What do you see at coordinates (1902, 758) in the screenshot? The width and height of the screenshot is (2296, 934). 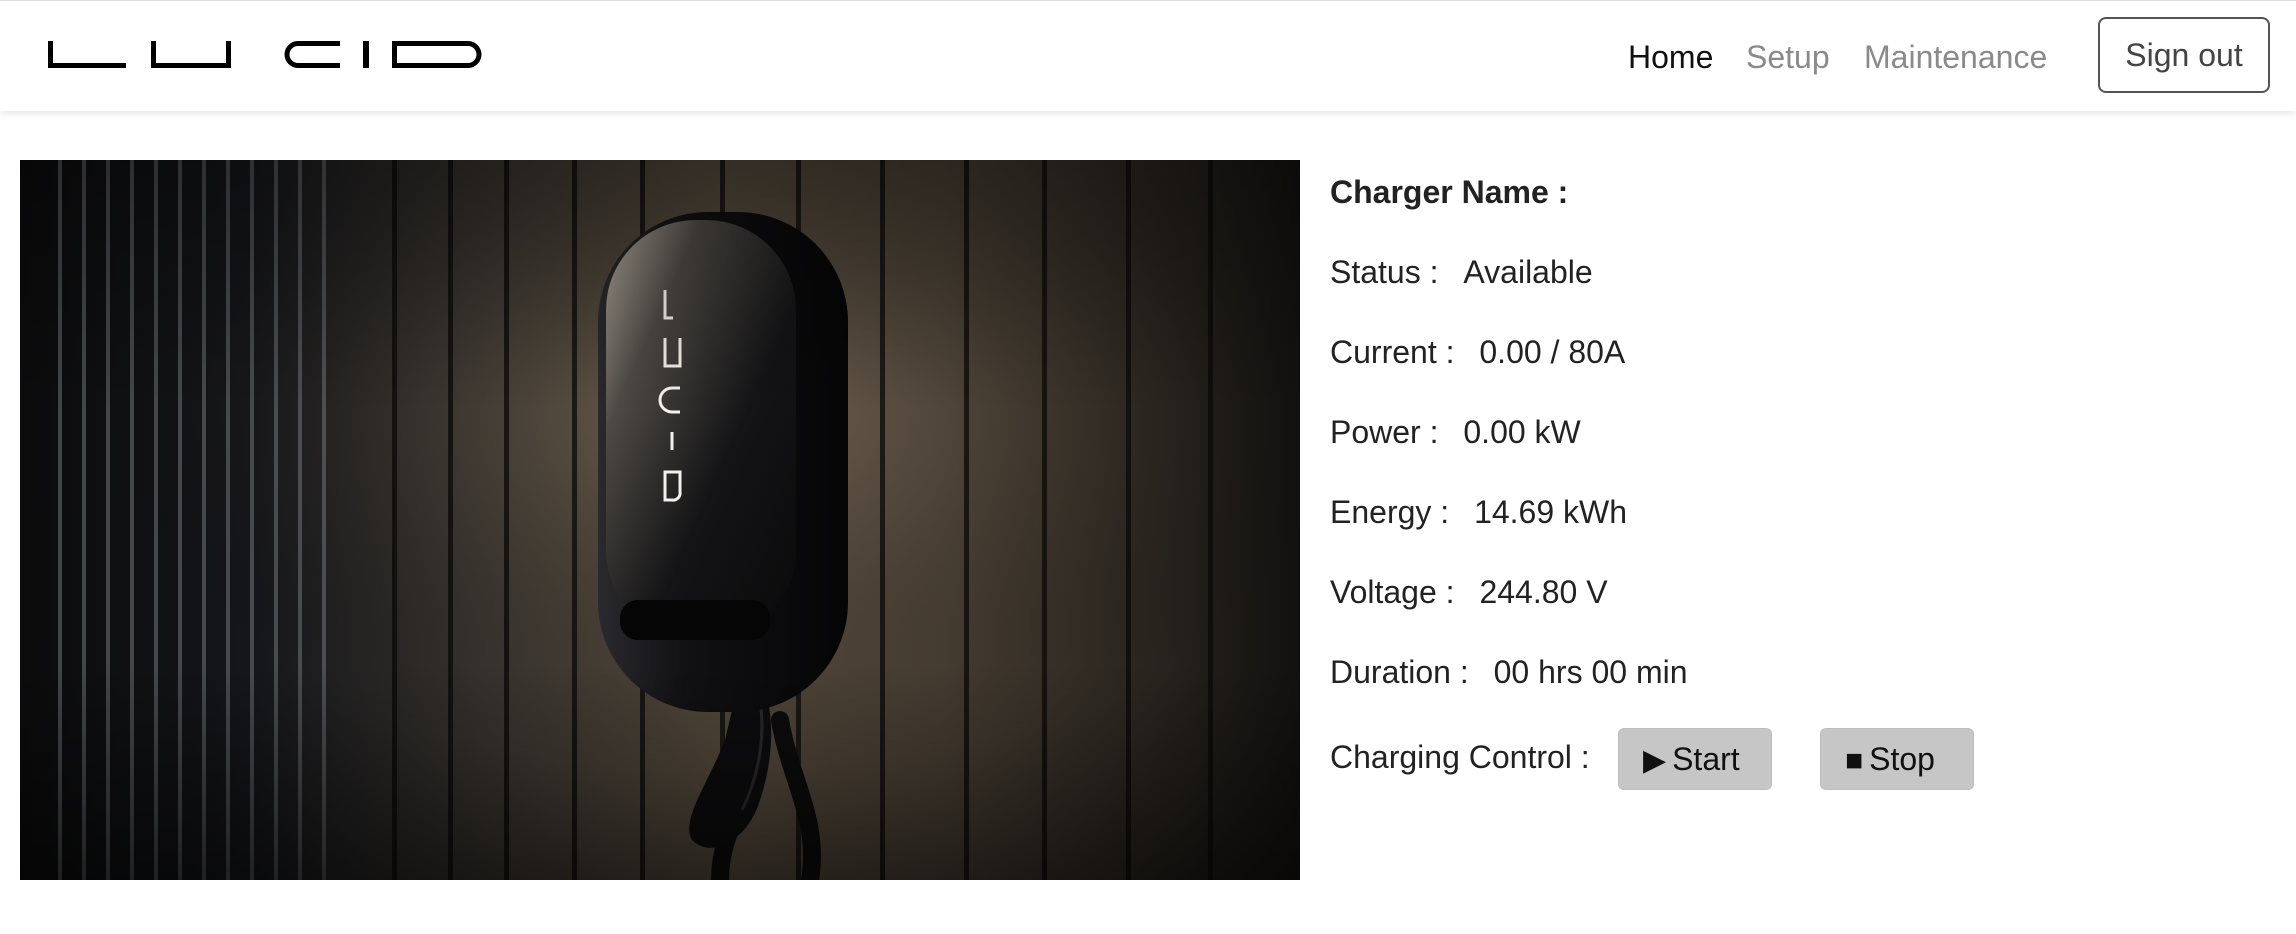 I see `stop-button-label: Stop` at bounding box center [1902, 758].